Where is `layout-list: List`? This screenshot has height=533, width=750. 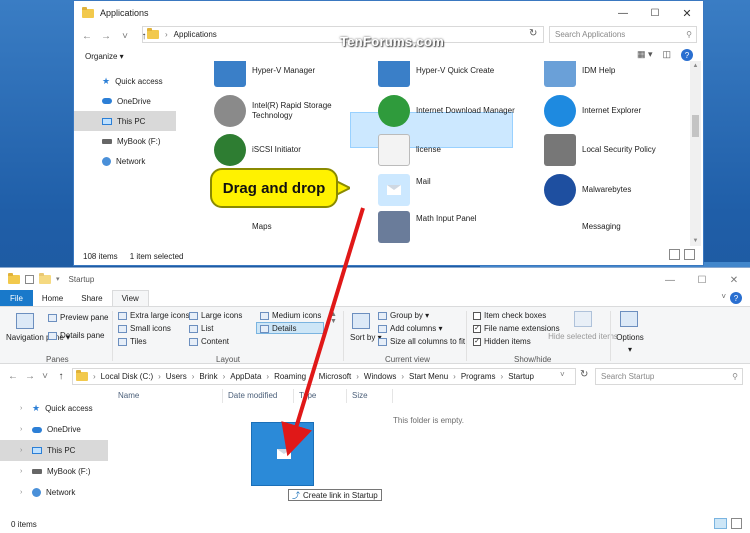
layout-list: List is located at coordinates (201, 328).